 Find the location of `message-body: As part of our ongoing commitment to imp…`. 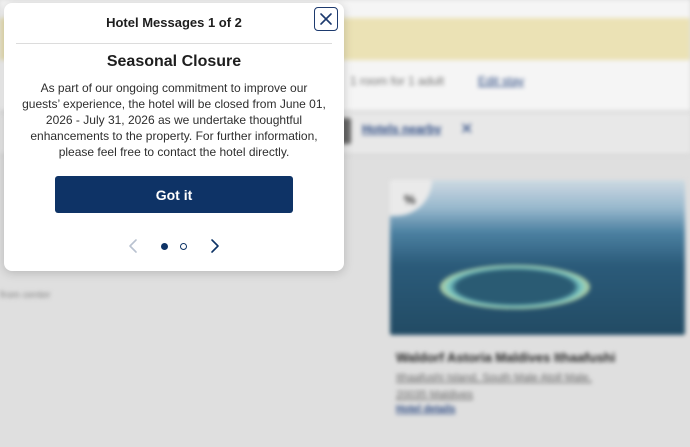

message-body: As part of our ongoing commitment to imp… is located at coordinates (174, 120).